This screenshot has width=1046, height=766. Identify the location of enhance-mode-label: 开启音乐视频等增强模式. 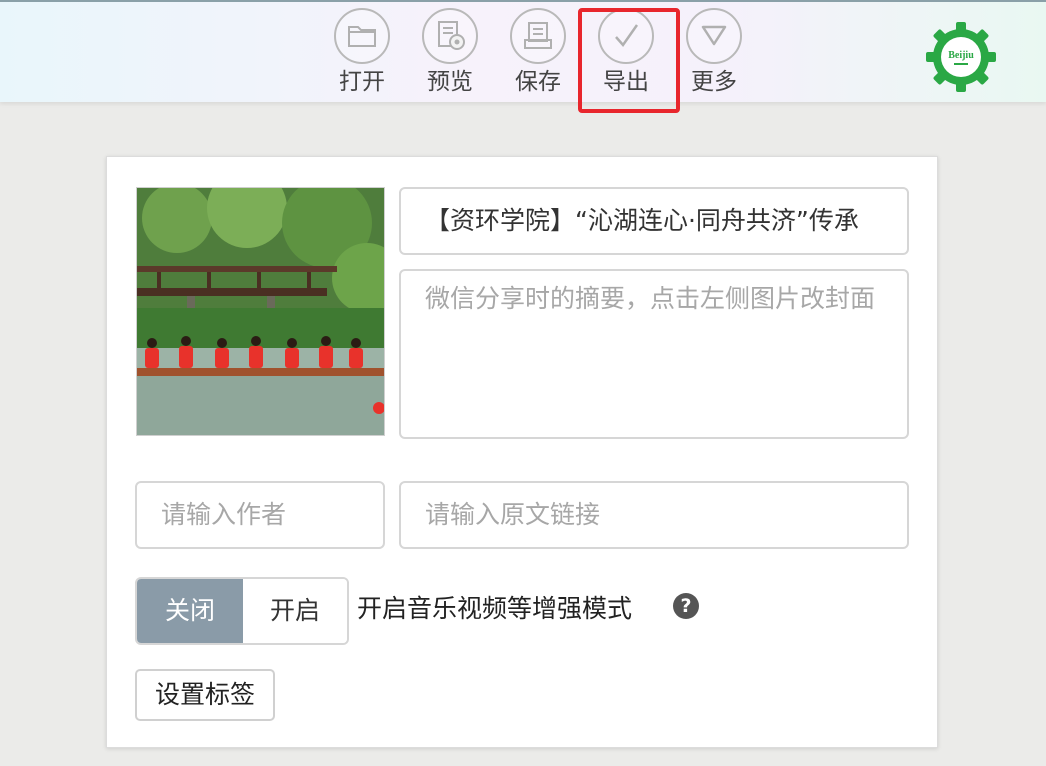
(495, 608).